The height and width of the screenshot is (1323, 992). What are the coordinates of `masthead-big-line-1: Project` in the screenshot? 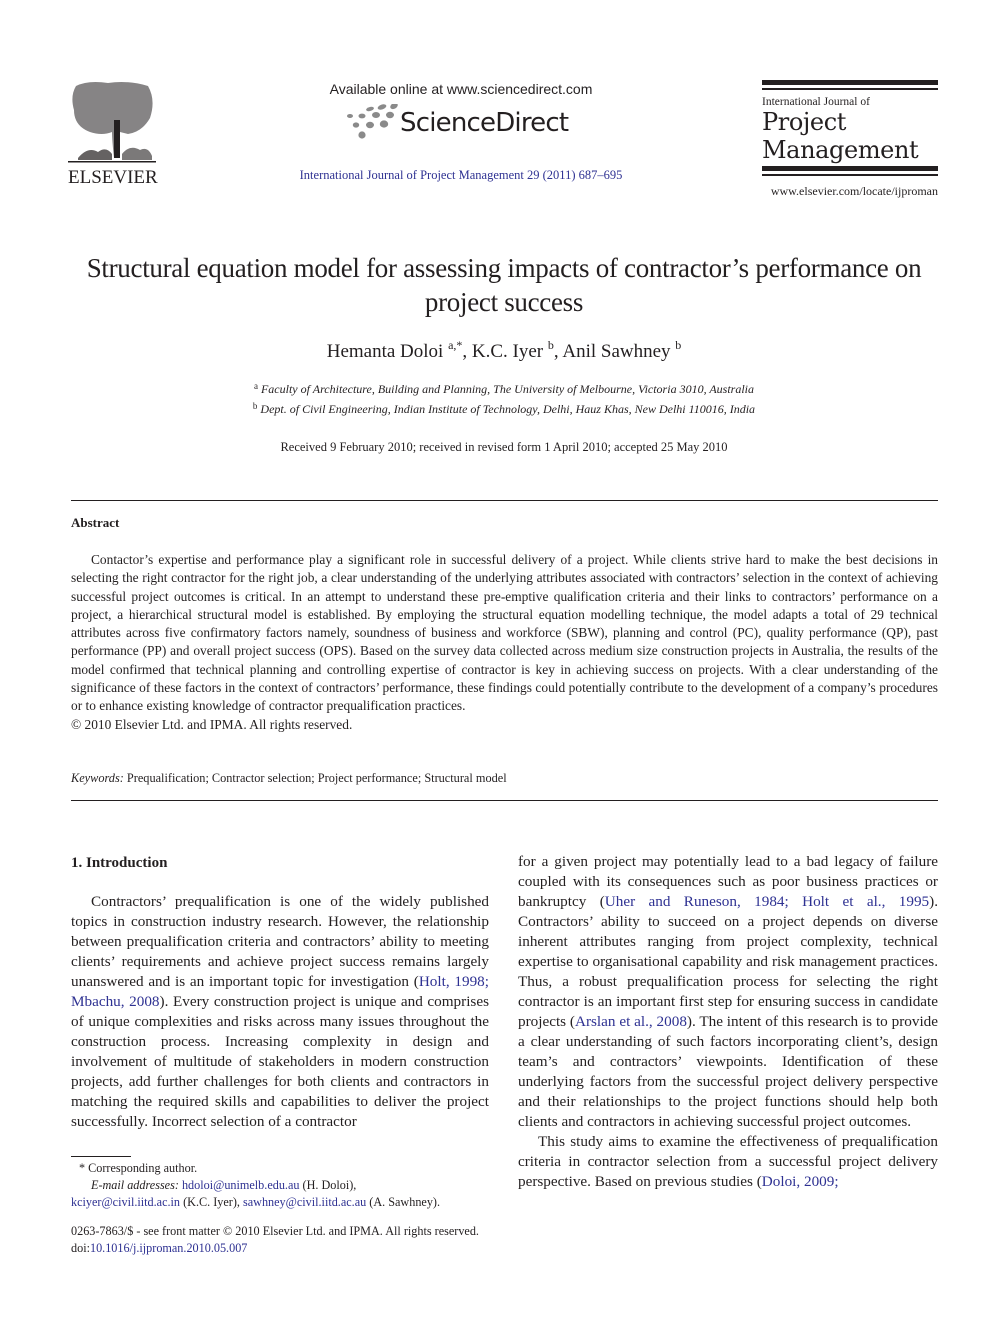 It's located at (804, 122).